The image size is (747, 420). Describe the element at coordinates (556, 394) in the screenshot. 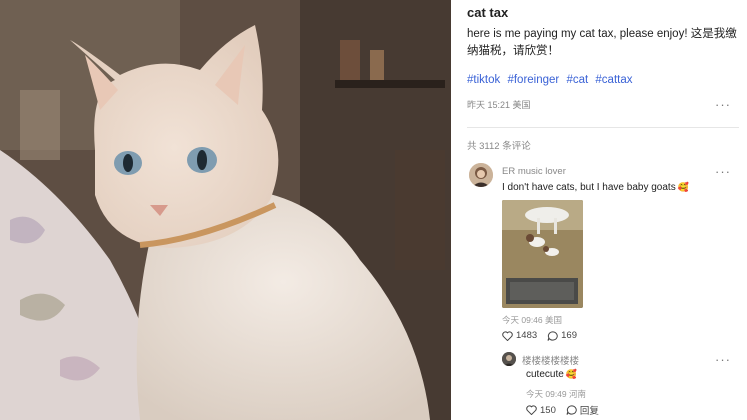

I see `reply-timestamp: 今天 09:49 河南` at that location.